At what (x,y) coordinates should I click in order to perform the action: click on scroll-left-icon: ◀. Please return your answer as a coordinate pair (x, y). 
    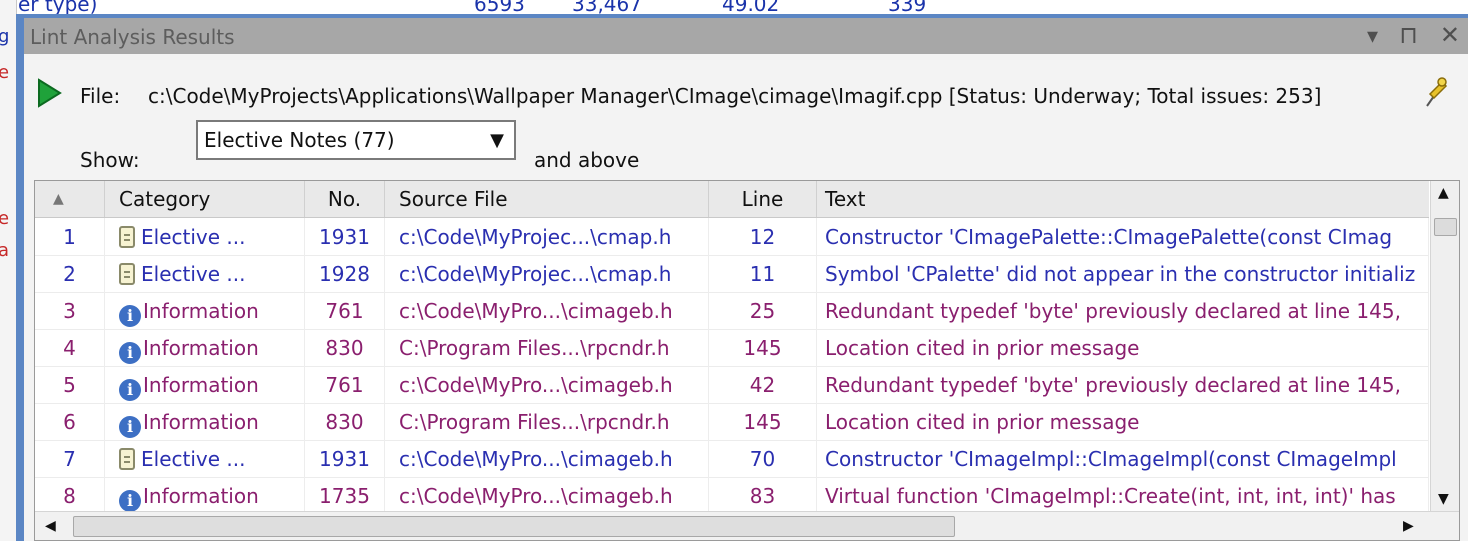
    Looking at the image, I should click on (50, 526).